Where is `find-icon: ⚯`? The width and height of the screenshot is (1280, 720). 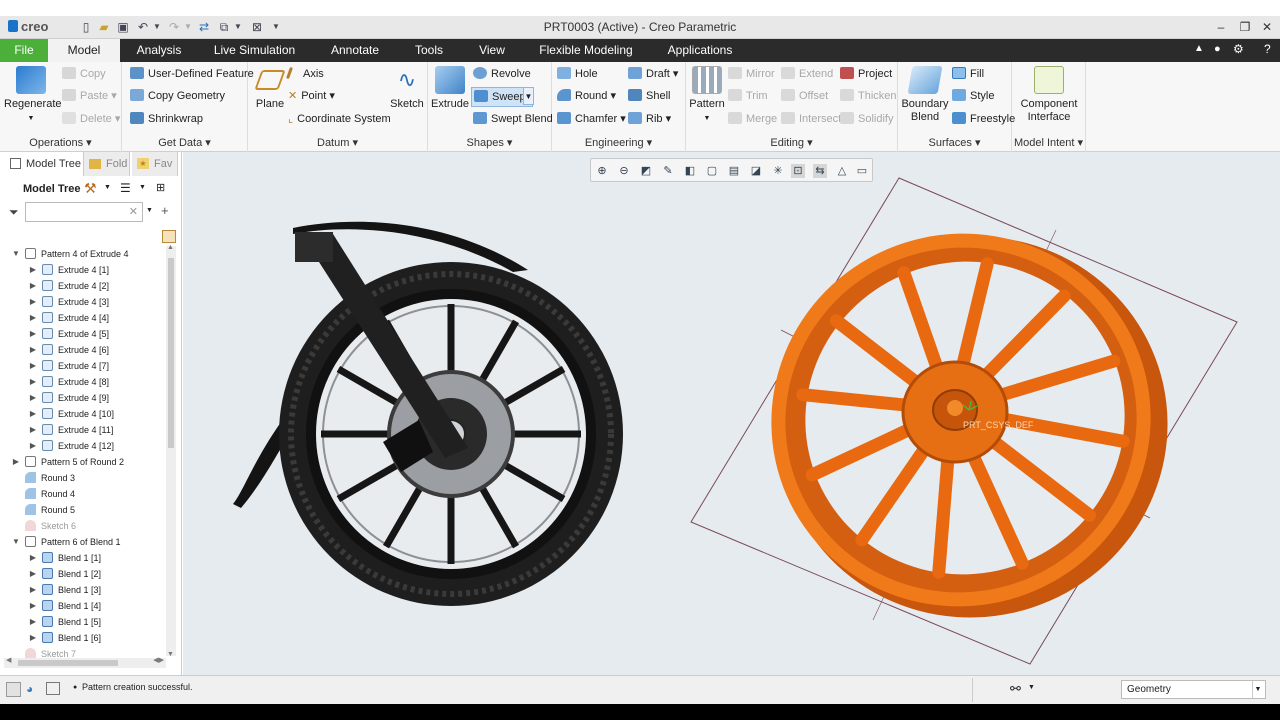 find-icon: ⚯ is located at coordinates (1015, 689).